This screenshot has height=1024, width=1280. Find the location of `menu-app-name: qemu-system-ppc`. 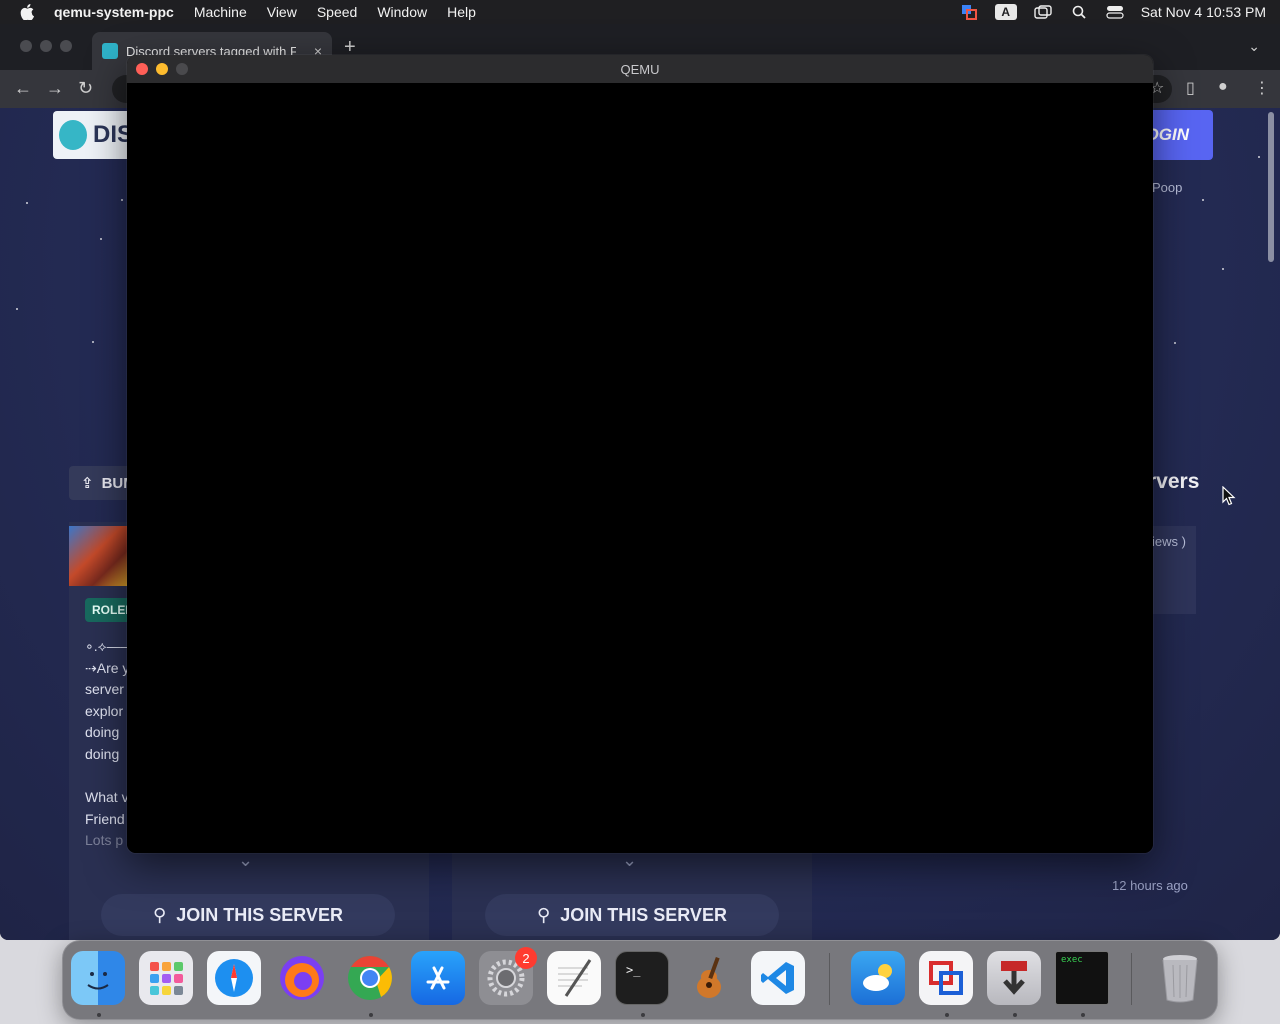

menu-app-name: qemu-system-ppc is located at coordinates (118, 12).